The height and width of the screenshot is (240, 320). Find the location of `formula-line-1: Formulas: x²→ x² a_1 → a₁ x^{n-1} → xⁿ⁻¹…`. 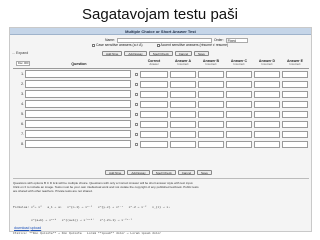

formula-line-1: Formulas: x²→ x² a_1 → a₁ x^{n-1} → xⁿ⁻¹… is located at coordinates (92, 206).